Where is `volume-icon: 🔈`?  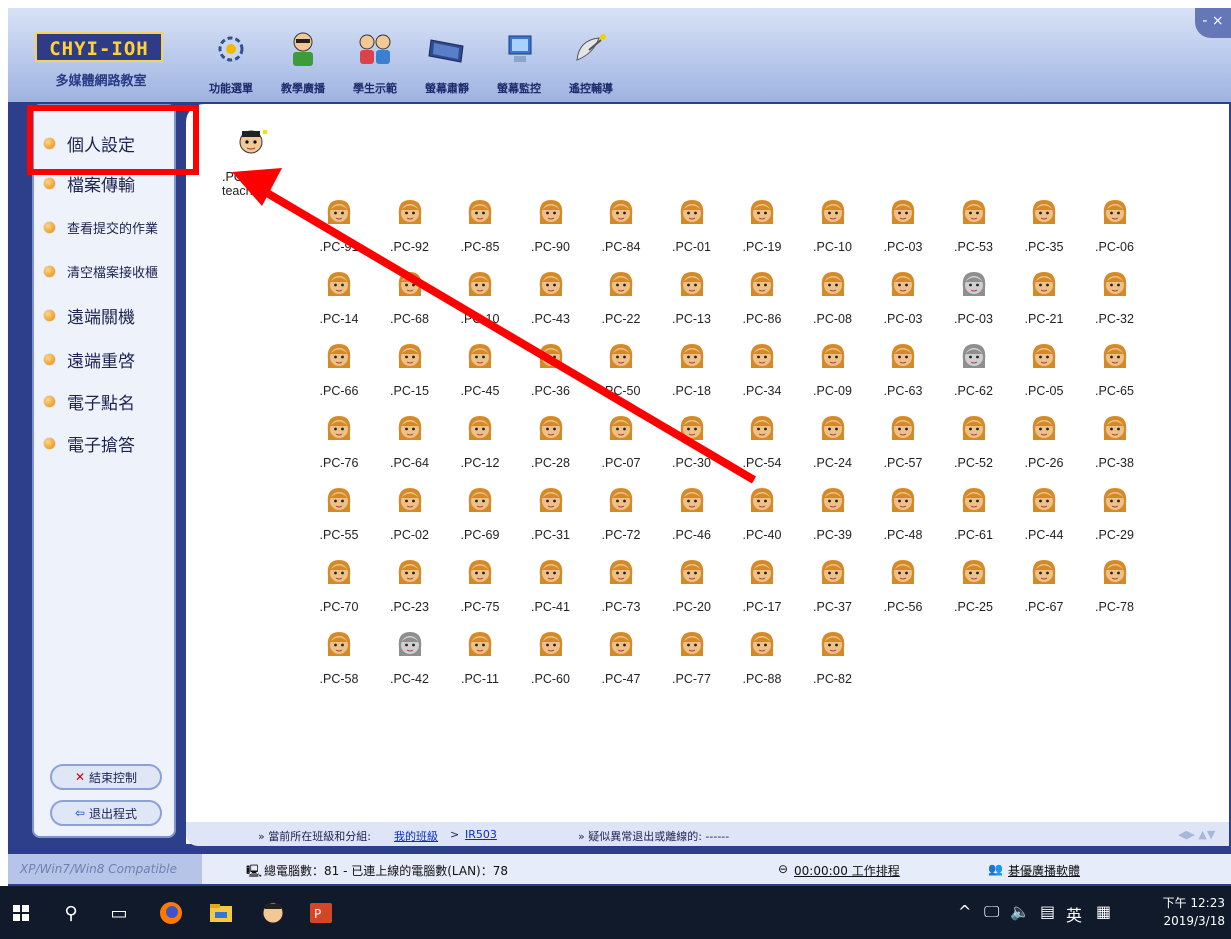 volume-icon: 🔈 is located at coordinates (1020, 911).